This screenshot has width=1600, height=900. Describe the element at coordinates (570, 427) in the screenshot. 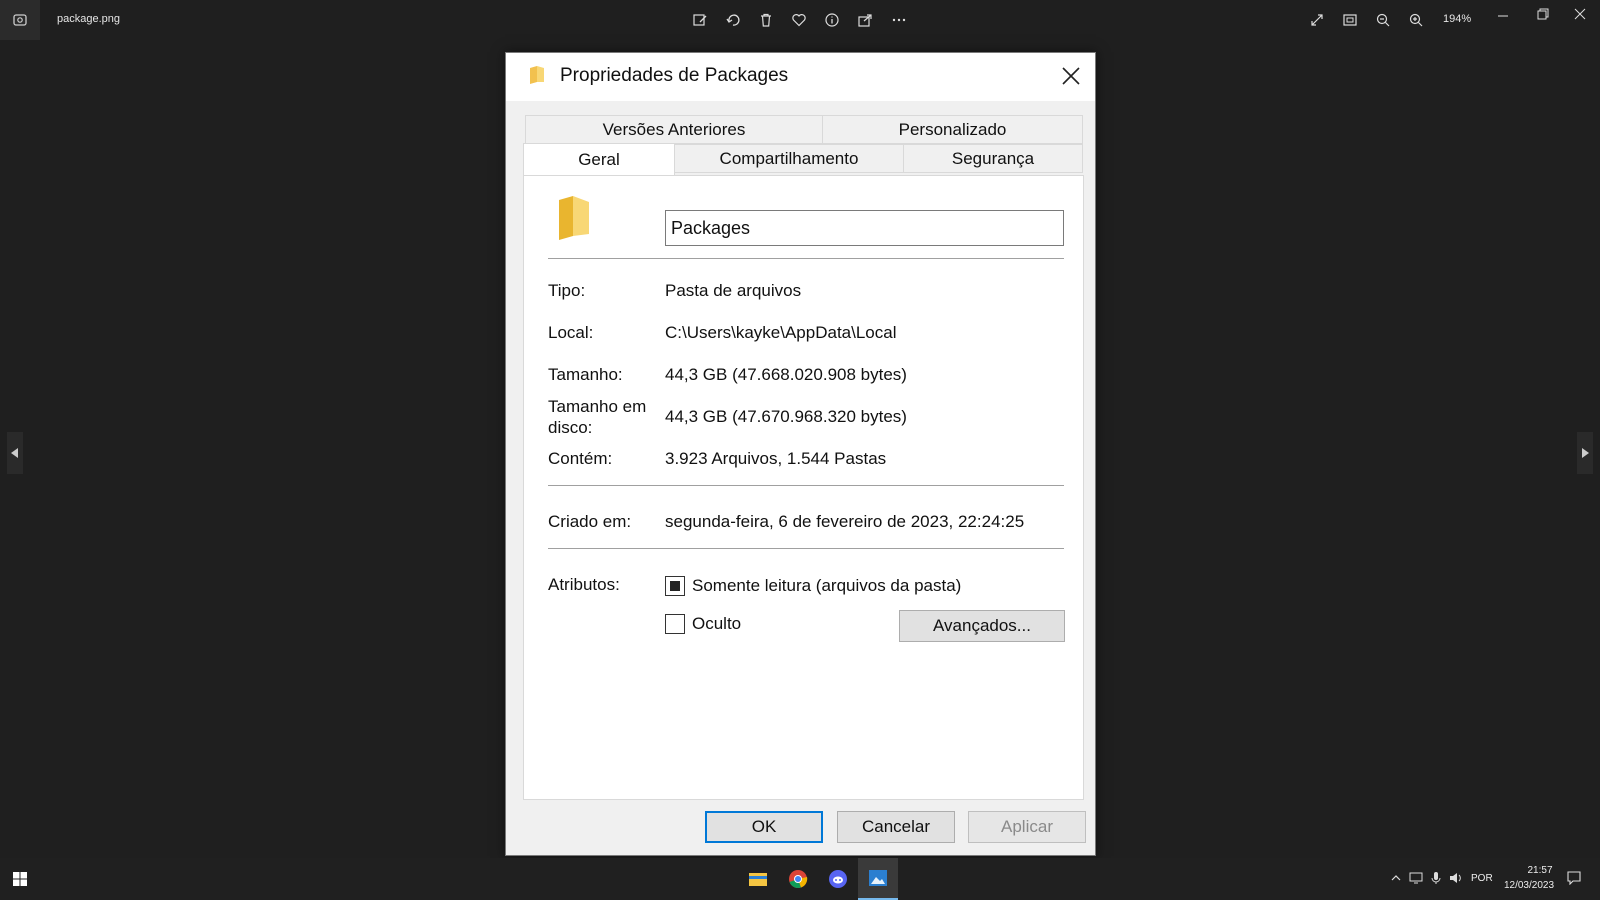

I see `label-tamanho-em-disco-line2: disco:` at that location.